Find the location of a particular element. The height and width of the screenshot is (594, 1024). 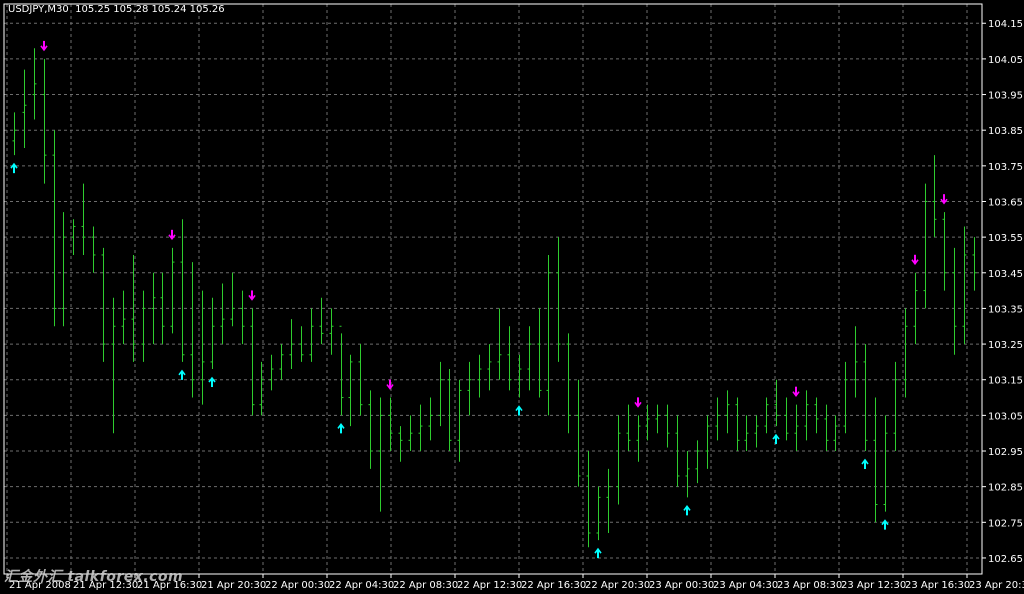

x-tick-label: 23 Apr 20:30 is located at coordinates (996, 585).